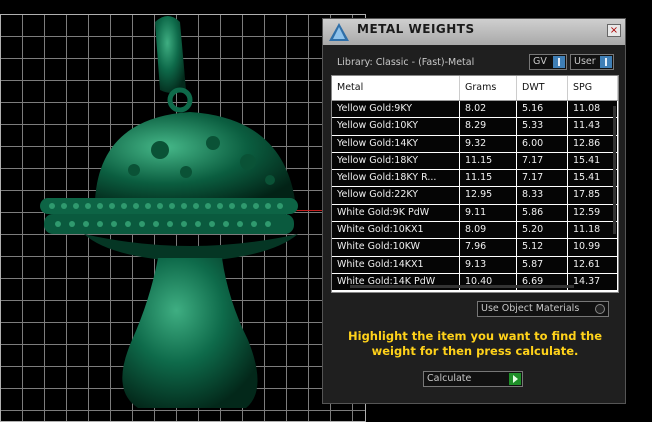 Image resolution: width=652 pixels, height=422 pixels. I want to click on cell-metal: White Gold:14KX1, so click(396, 264).